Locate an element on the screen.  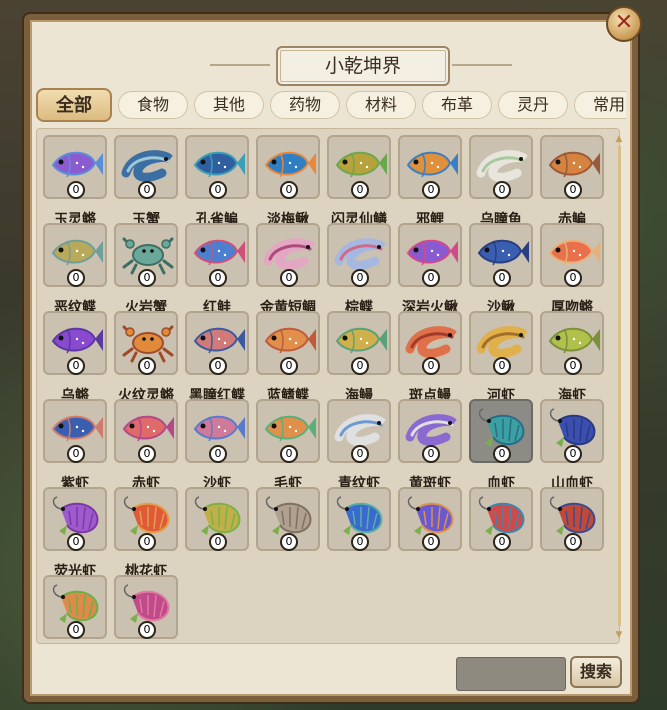
tab-0: 全部 is located at coordinates (74, 105).